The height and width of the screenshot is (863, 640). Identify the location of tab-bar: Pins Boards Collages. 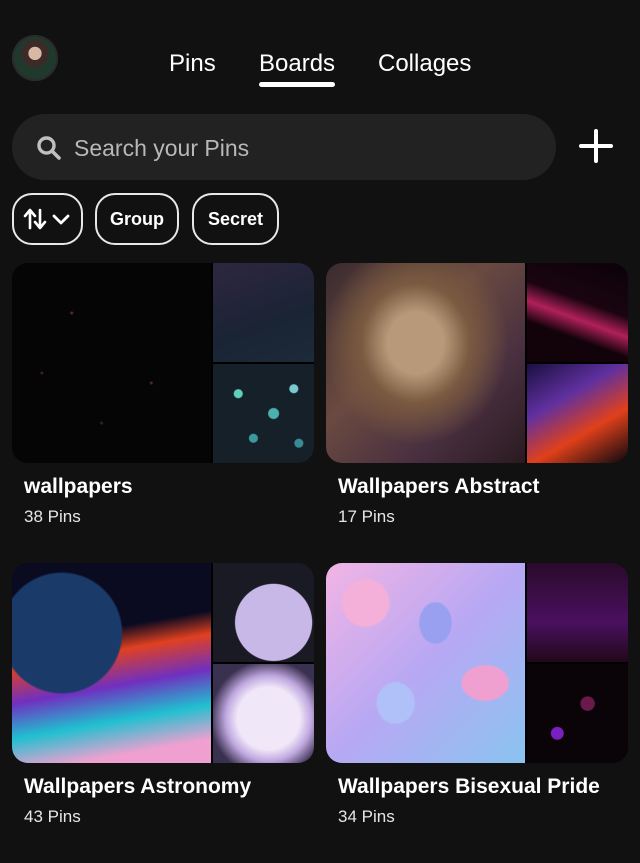
(320, 72).